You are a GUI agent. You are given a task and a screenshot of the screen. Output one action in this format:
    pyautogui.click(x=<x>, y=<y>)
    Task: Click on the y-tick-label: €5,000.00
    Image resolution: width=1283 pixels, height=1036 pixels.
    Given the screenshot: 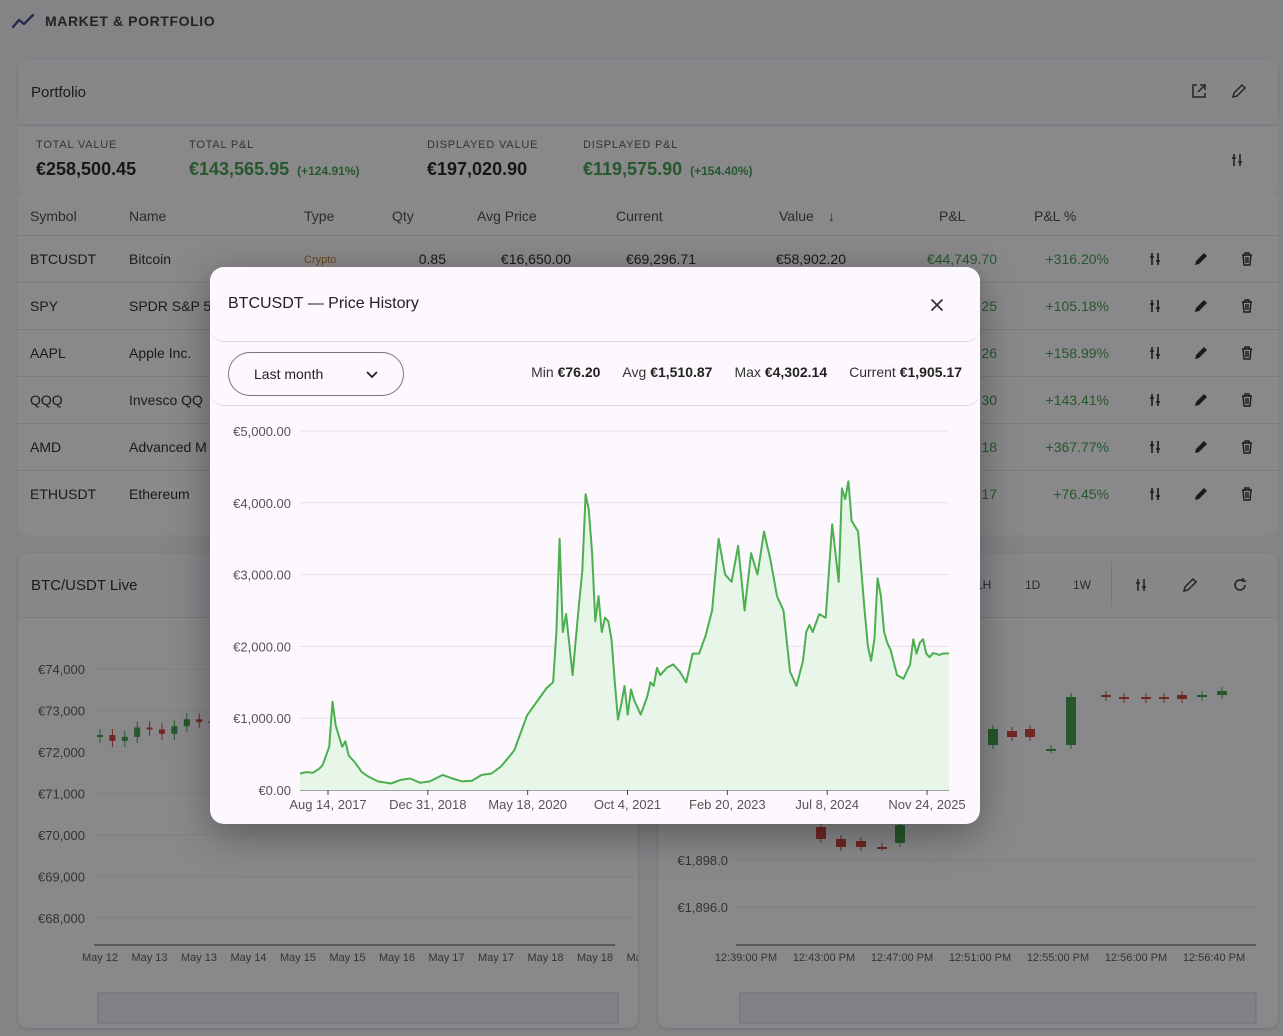 What is the action you would take?
    pyautogui.click(x=262, y=431)
    